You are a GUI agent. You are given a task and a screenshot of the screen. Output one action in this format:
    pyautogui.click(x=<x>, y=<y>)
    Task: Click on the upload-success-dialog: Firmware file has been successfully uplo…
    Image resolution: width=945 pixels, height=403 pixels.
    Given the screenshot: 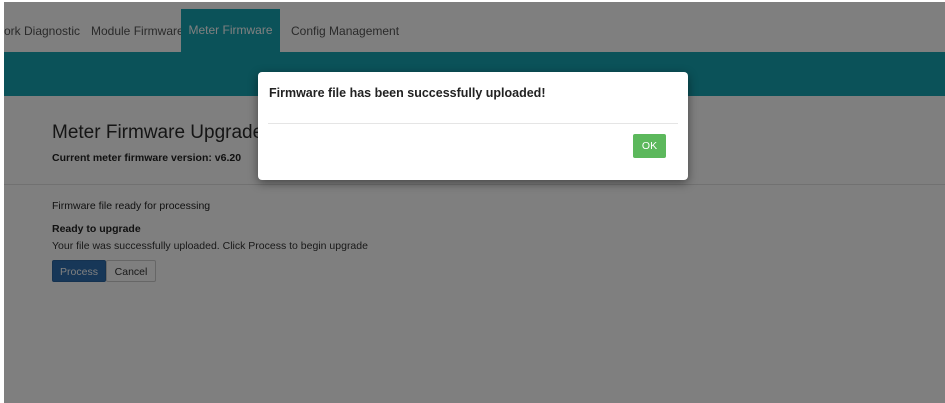 What is the action you would take?
    pyautogui.click(x=473, y=126)
    